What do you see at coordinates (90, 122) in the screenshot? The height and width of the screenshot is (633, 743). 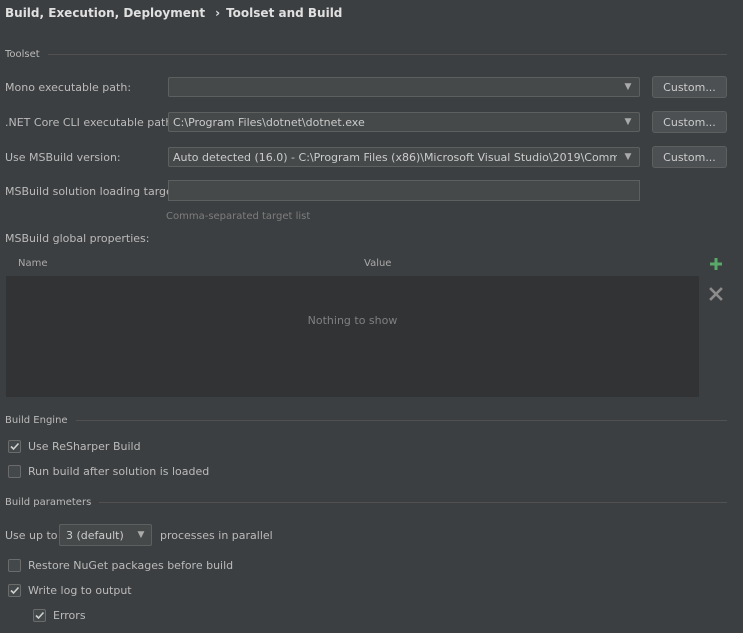 I see `dotnet-path-label: .NET Core CLI executable path:` at bounding box center [90, 122].